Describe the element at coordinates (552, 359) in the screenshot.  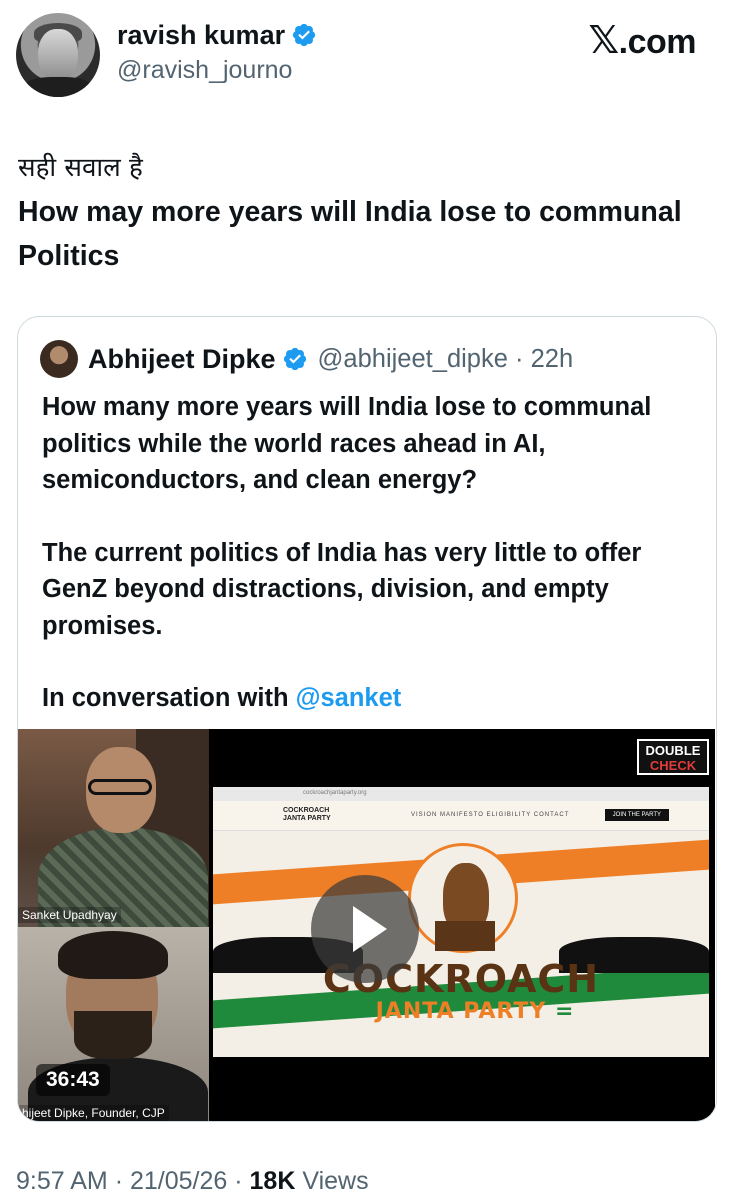
I see `quoted-timestamp: 22h` at that location.